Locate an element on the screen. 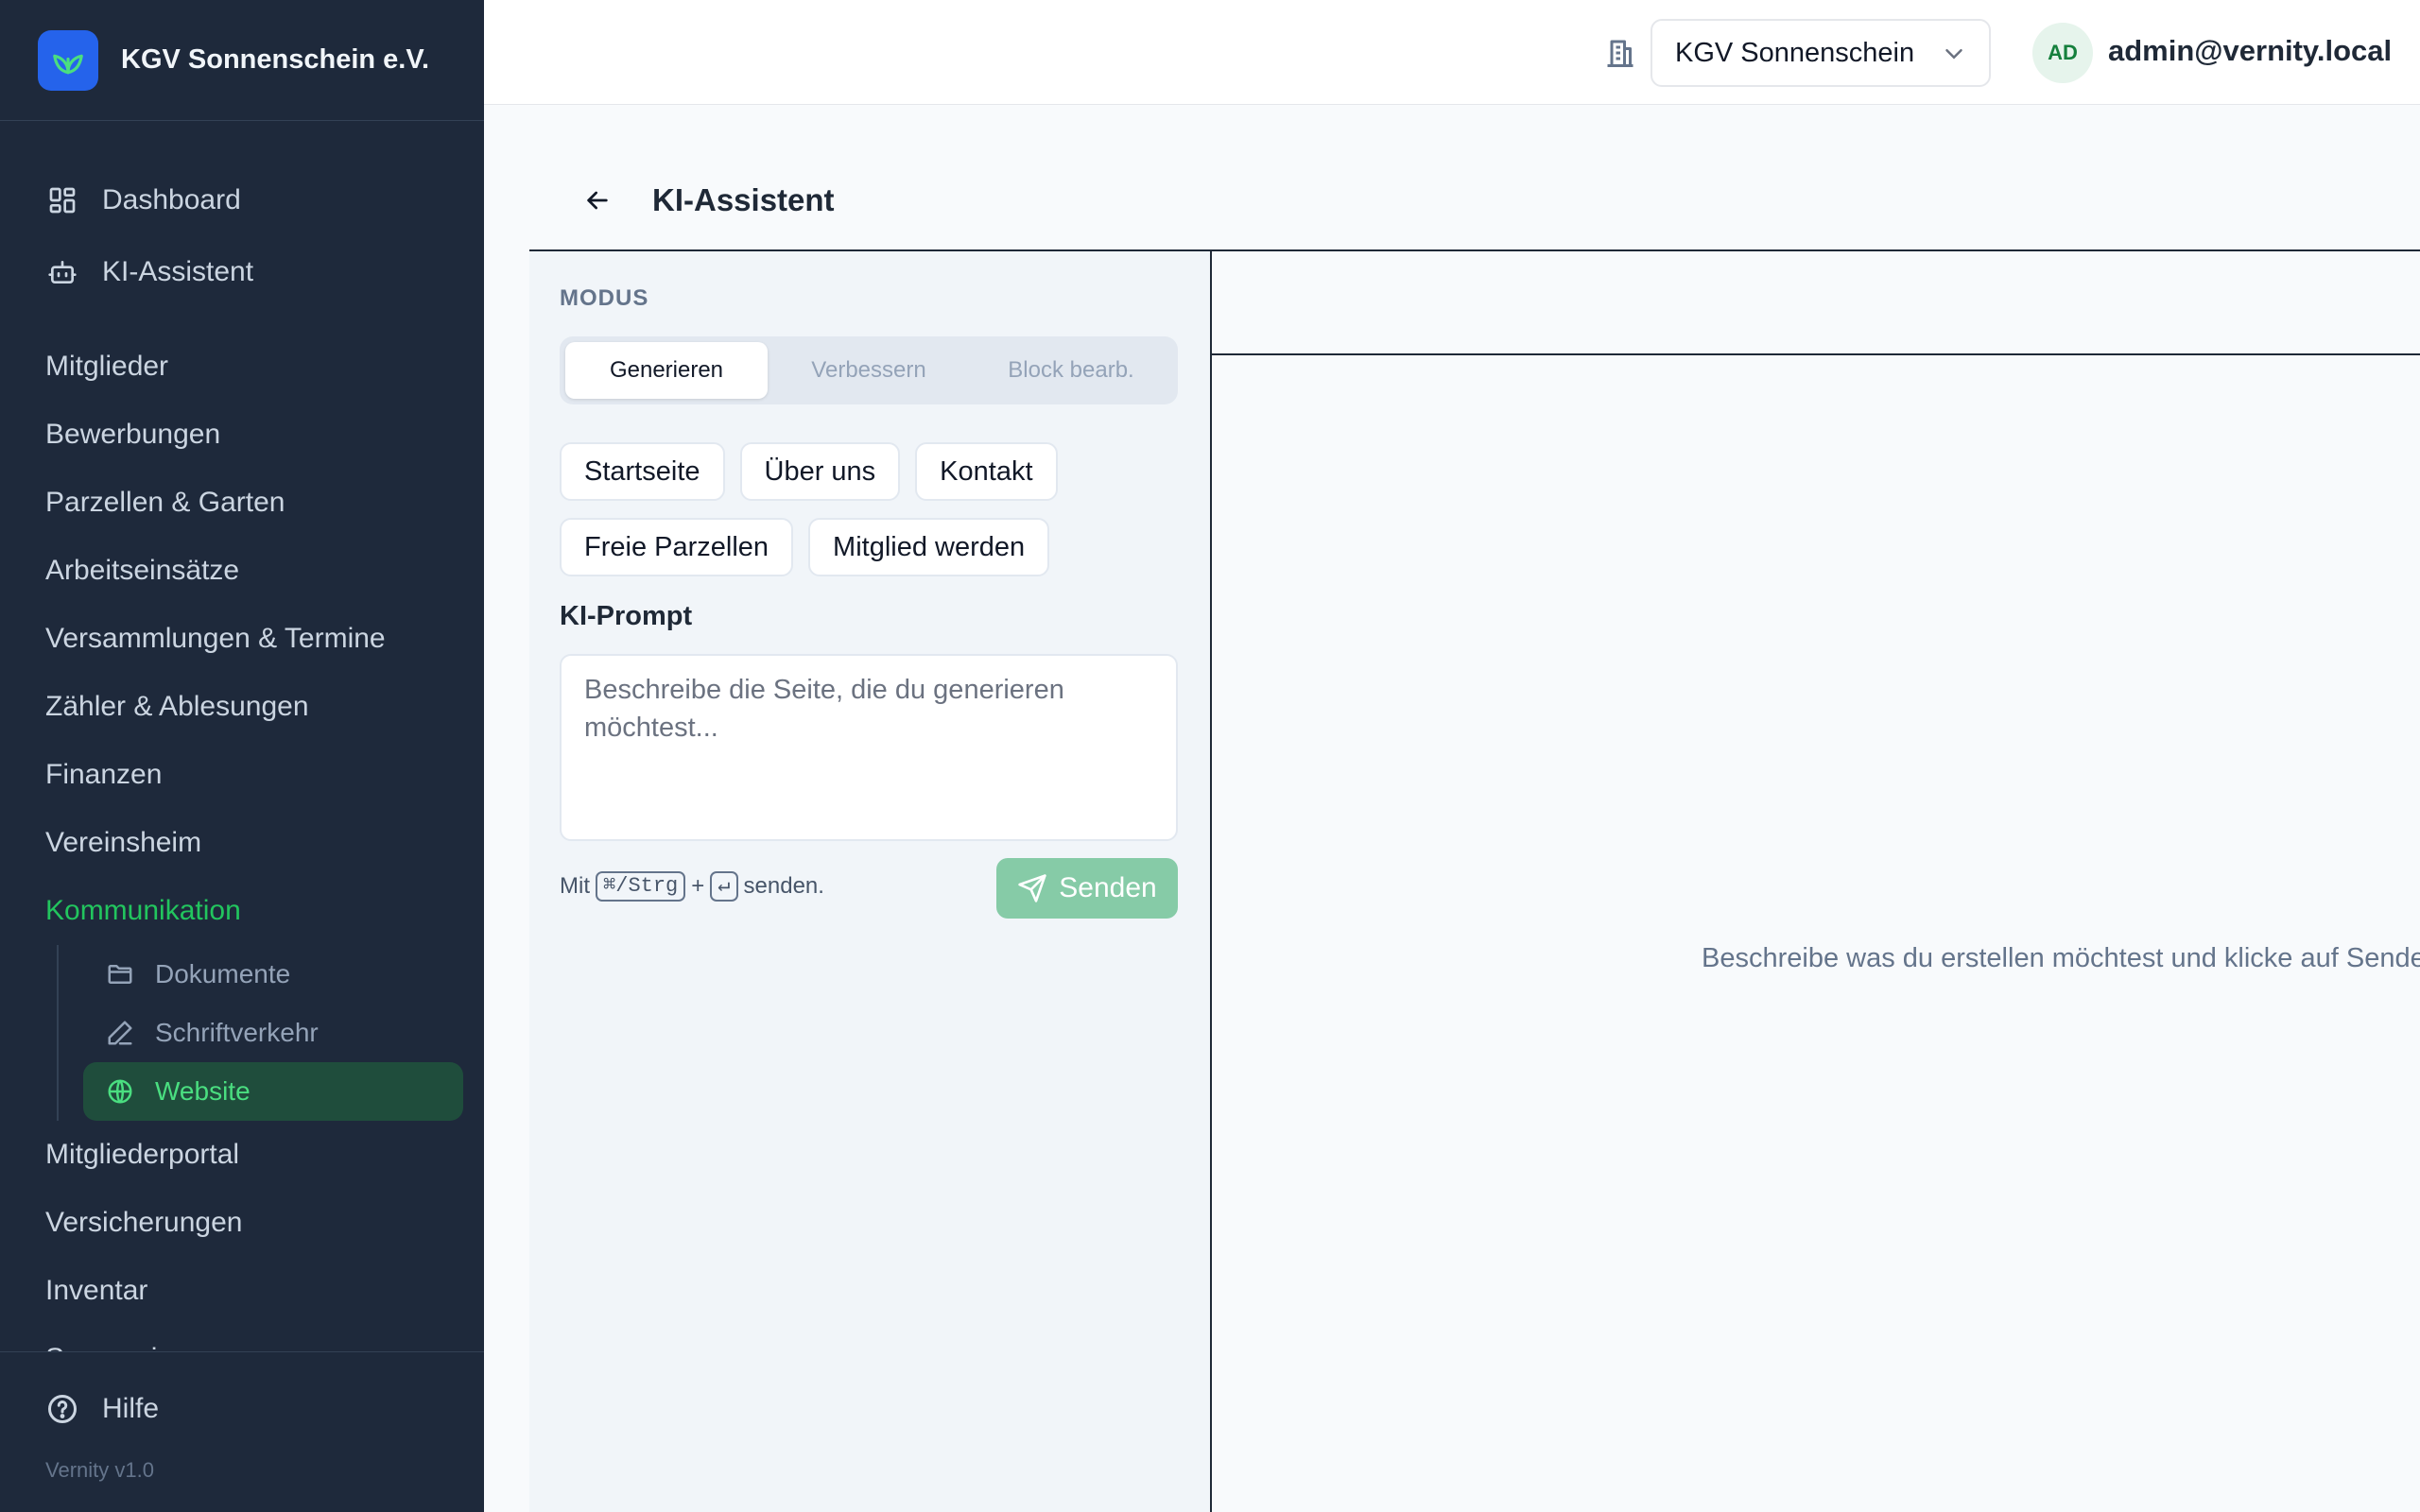  sidebar-item-finanzen: Finanzen is located at coordinates (242, 775).